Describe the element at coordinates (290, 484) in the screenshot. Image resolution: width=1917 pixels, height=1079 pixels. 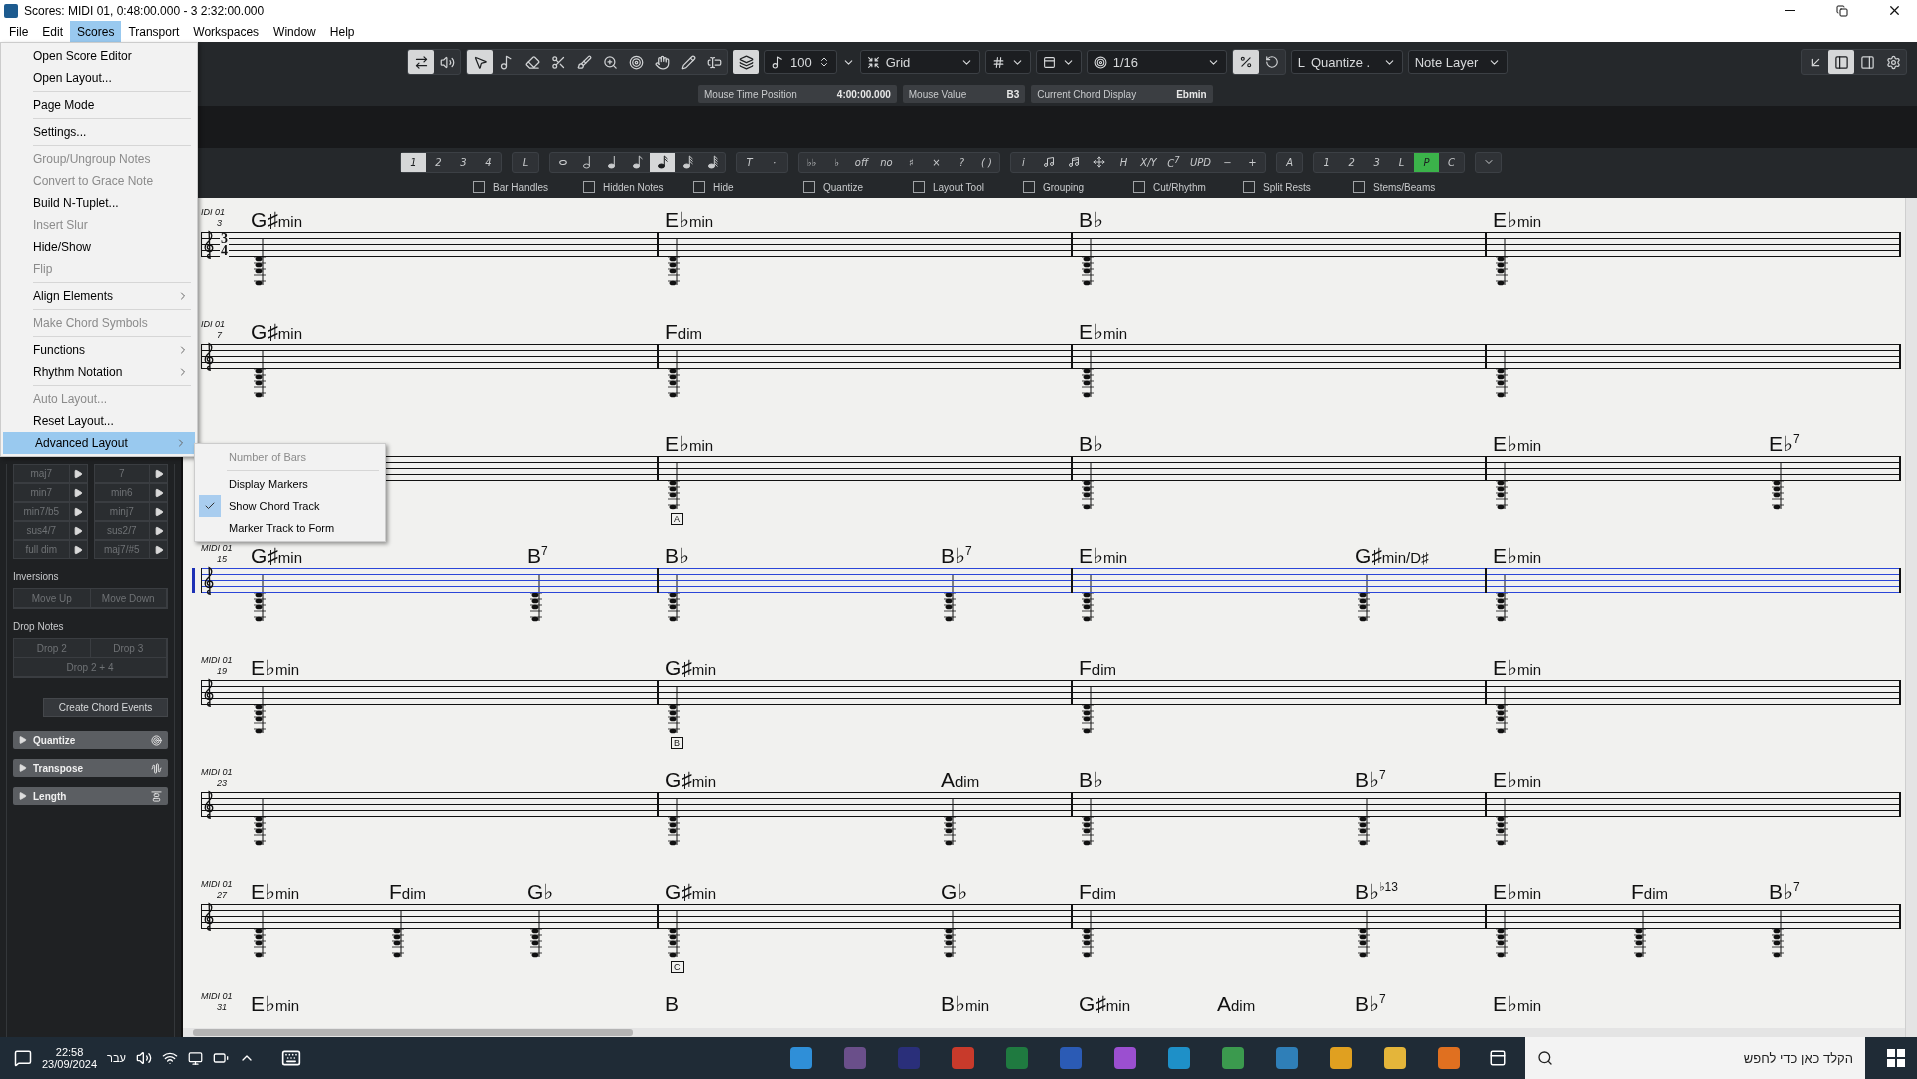
I see `menu-entry: Display Markers` at that location.